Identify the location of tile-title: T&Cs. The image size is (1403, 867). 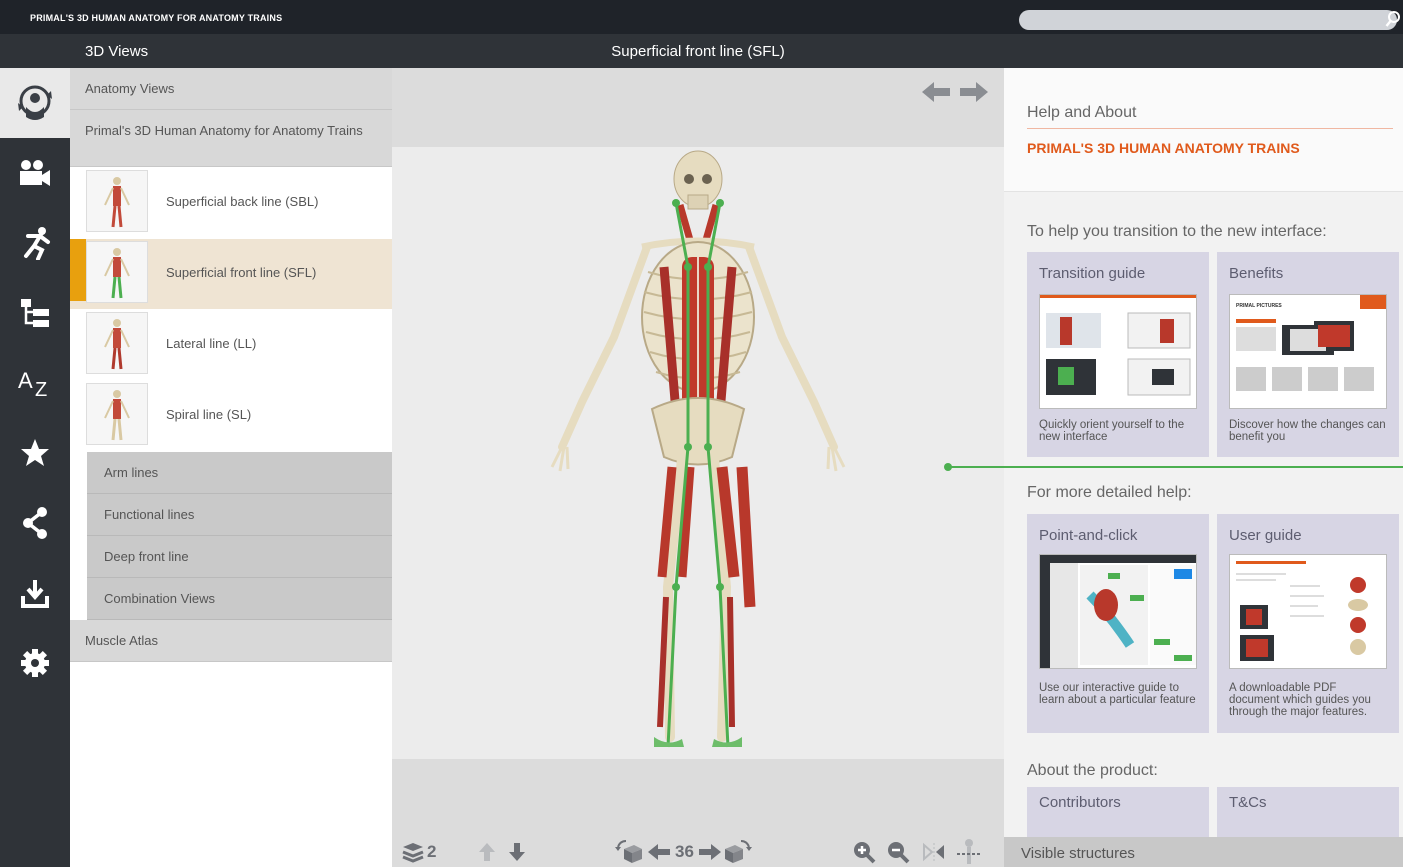
(1248, 802).